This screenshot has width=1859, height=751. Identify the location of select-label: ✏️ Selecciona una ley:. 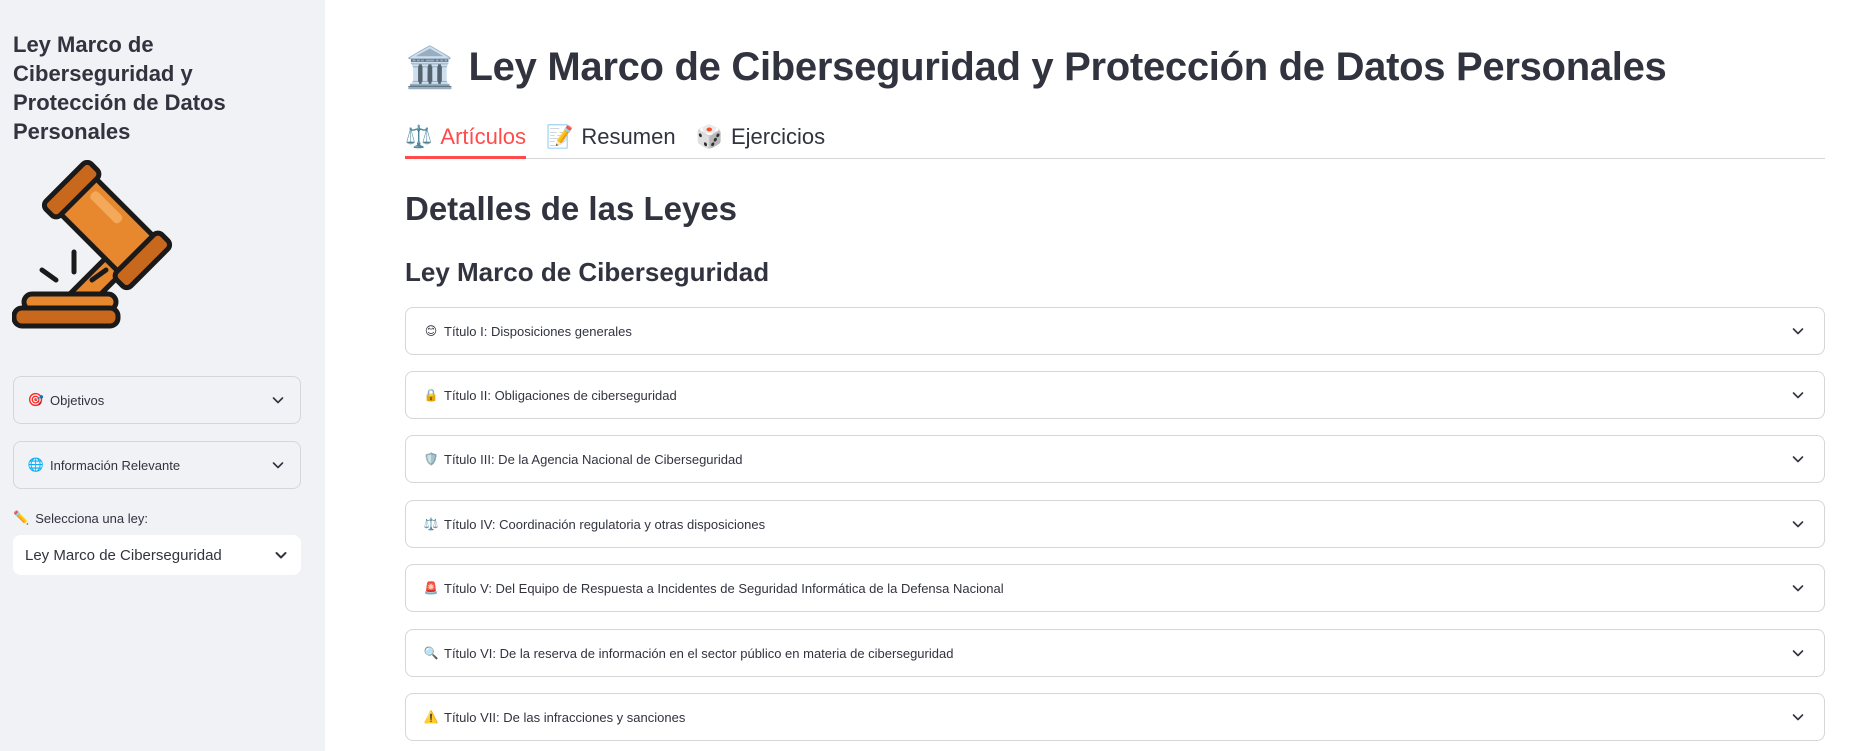
(80, 518).